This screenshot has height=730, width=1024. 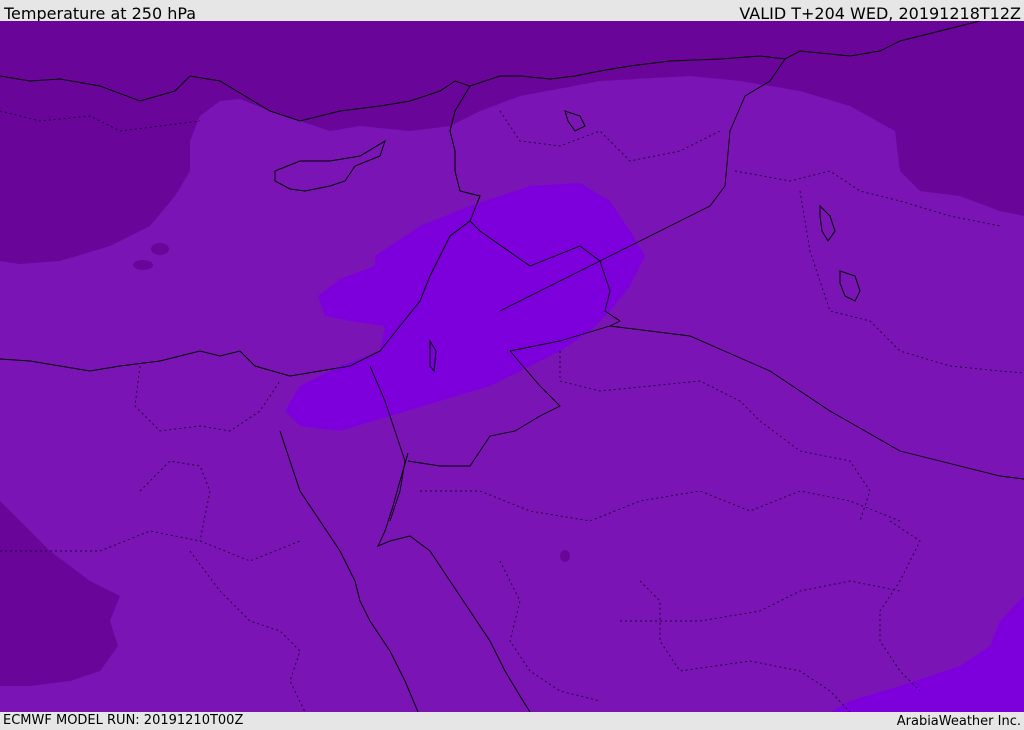 I want to click on model-run-label: ECMWF MODEL RUN: 20191210T00Z, so click(x=123, y=720).